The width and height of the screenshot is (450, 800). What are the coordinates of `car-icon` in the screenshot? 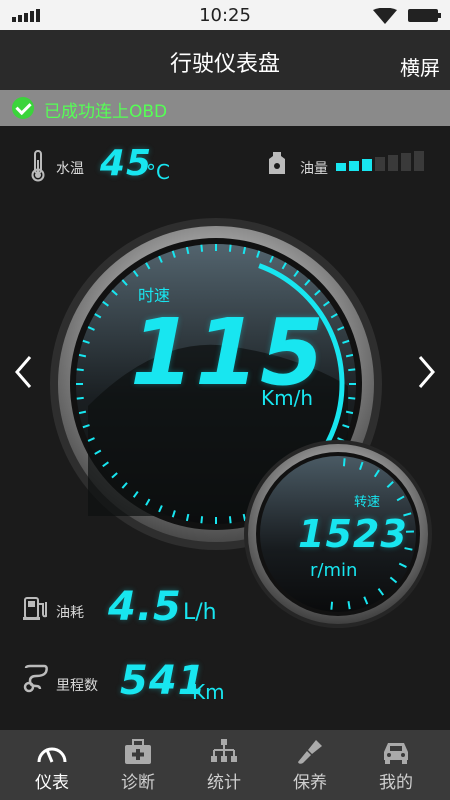 It's located at (396, 753).